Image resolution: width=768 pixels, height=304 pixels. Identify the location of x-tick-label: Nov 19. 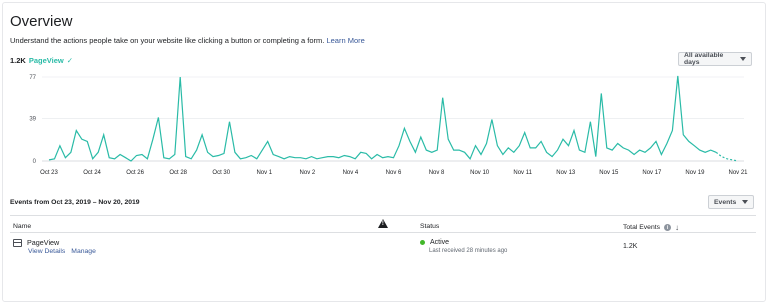
(695, 173).